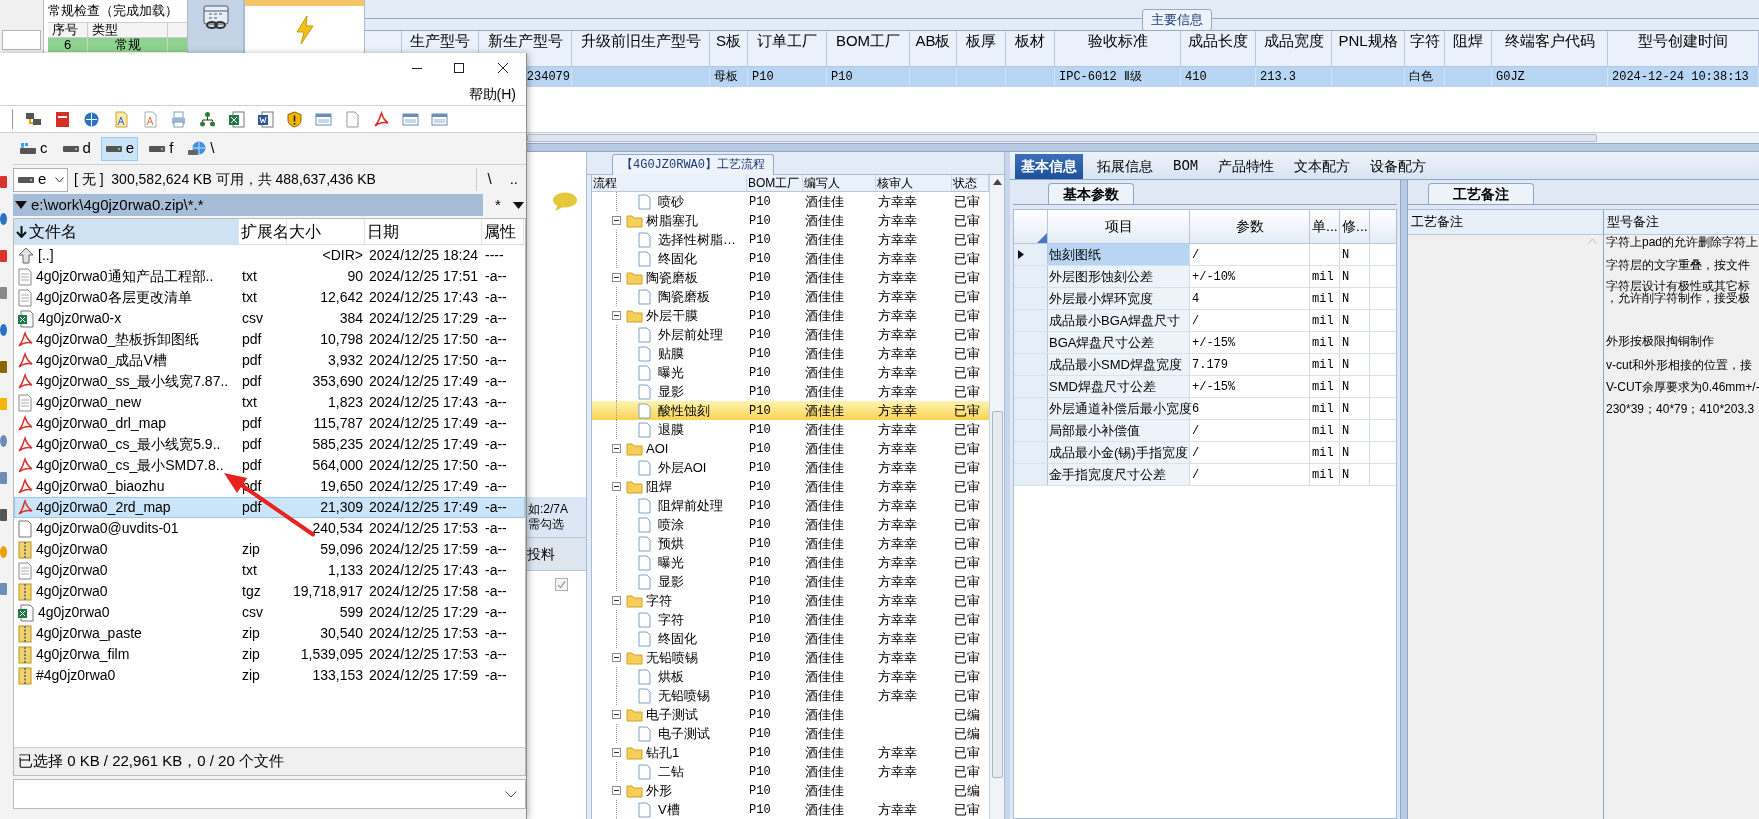 The height and width of the screenshot is (819, 1759). What do you see at coordinates (511, 794) in the screenshot?
I see `chevron-down-icon` at bounding box center [511, 794].